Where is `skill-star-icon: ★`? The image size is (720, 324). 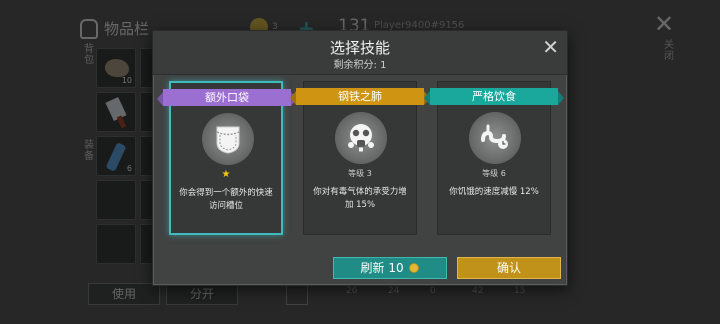
skill-star-icon: ★ is located at coordinates (226, 174).